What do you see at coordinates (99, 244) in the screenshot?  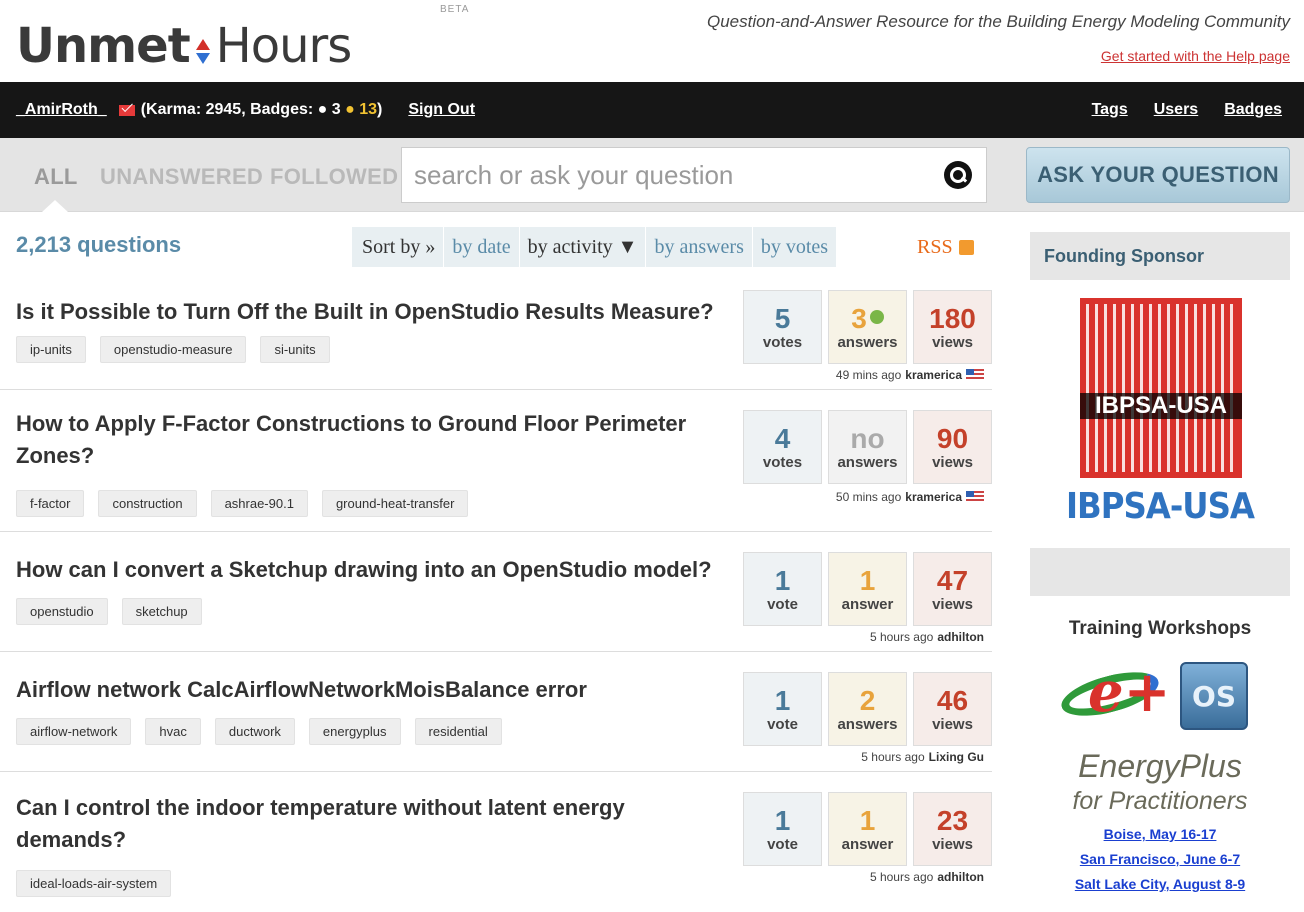 I see `question-count: 2,213 questions` at bounding box center [99, 244].